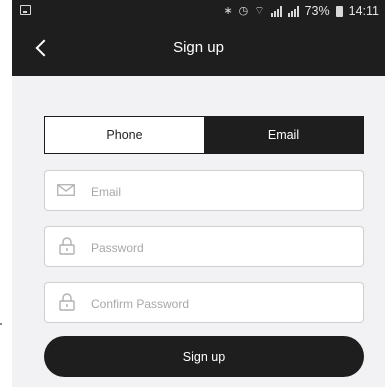  I want to click on status-bar: ∗ ◷ ⌔ 73% 14:11, so click(198, 11).